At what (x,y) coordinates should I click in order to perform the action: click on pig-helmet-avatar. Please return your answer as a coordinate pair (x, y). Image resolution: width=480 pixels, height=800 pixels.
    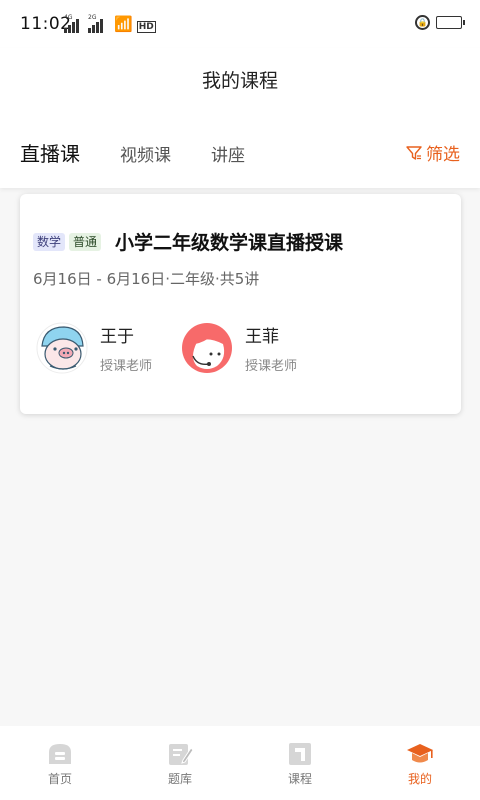
    Looking at the image, I should click on (62, 348).